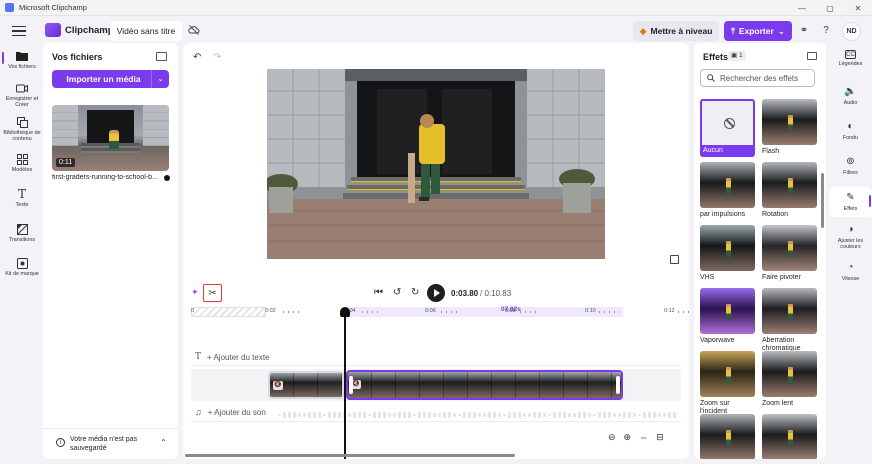  Describe the element at coordinates (163, 442) in the screenshot. I see `chevron-up-icon: ⌃` at that location.